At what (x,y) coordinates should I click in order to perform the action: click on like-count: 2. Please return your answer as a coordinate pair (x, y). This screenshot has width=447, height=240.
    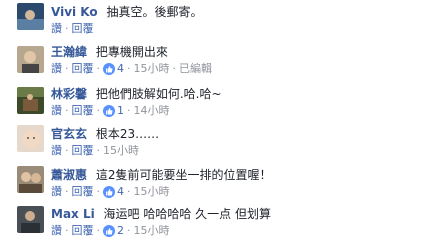
    Looking at the image, I should click on (113, 231).